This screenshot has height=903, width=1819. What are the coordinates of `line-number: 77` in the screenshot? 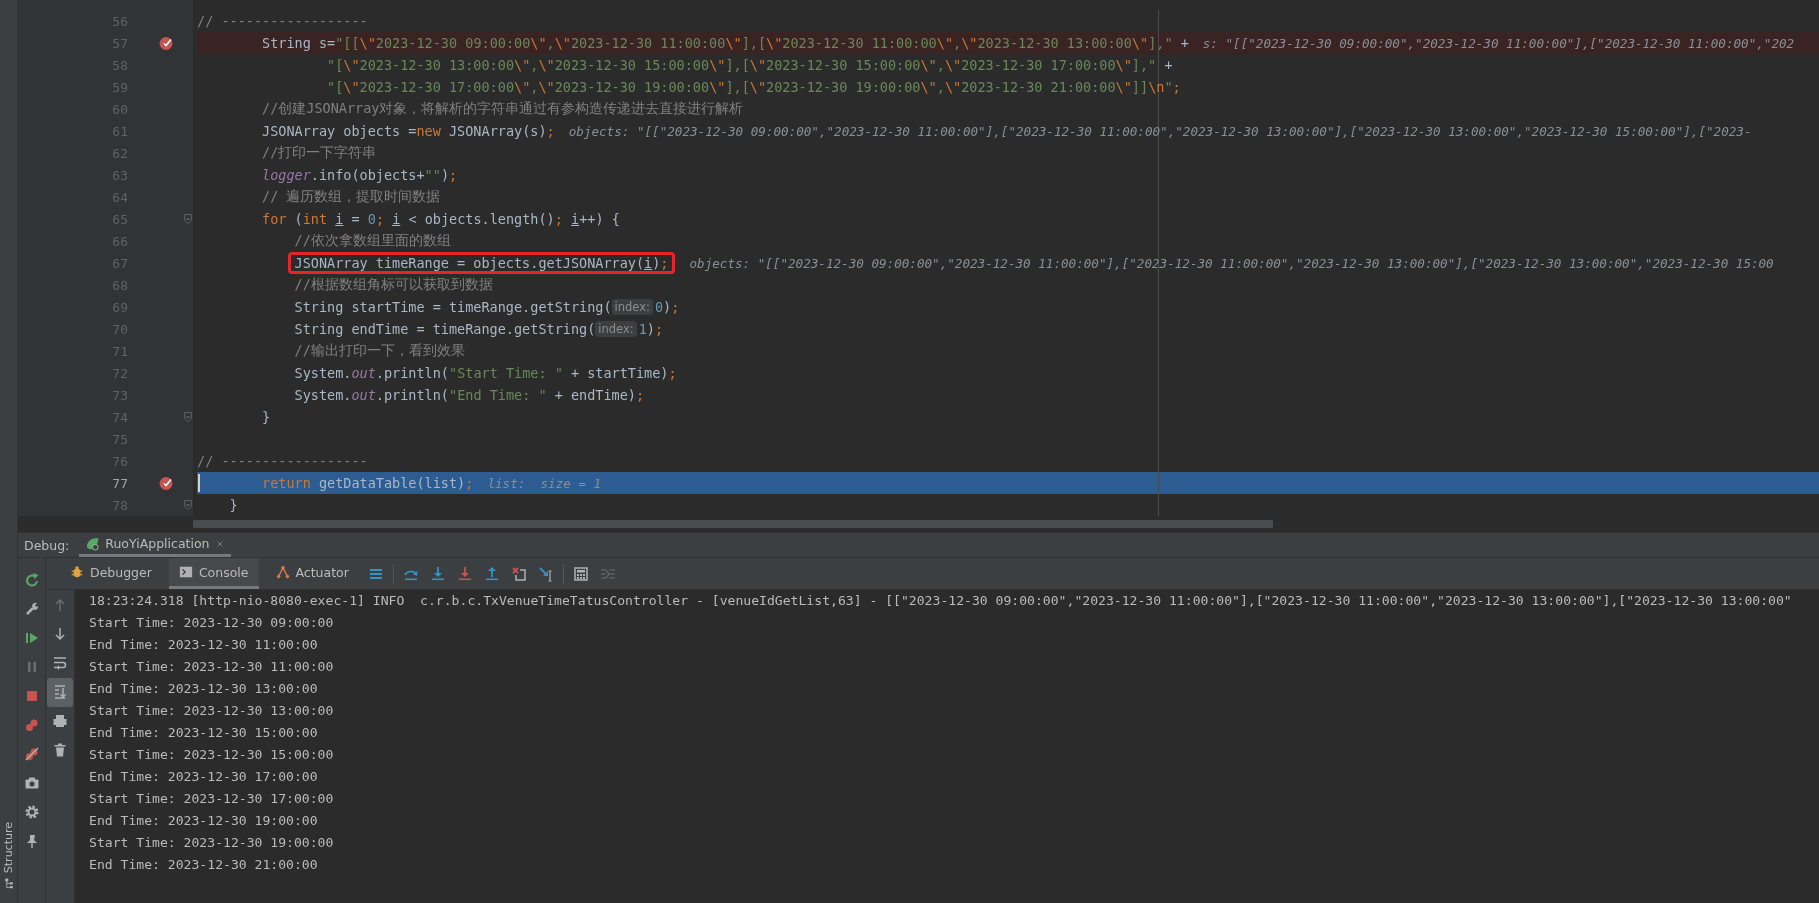 It's located at (119, 483).